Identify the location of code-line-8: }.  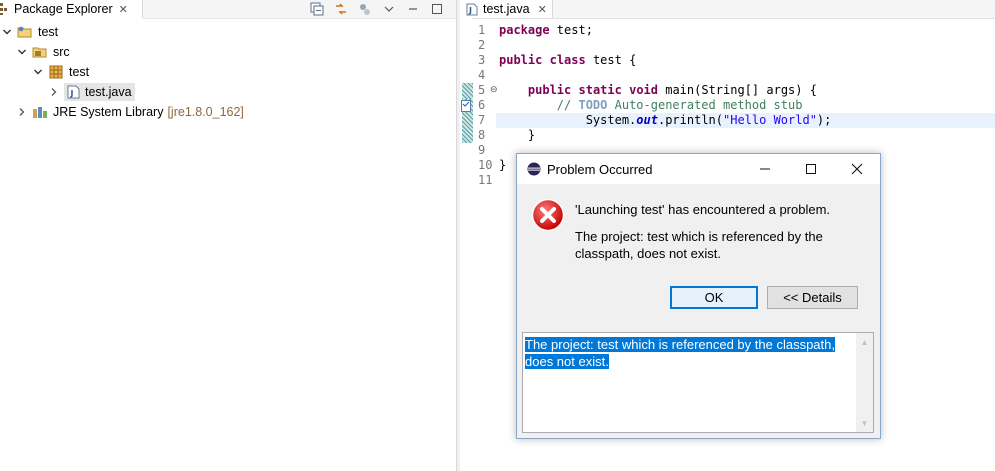
(517, 135).